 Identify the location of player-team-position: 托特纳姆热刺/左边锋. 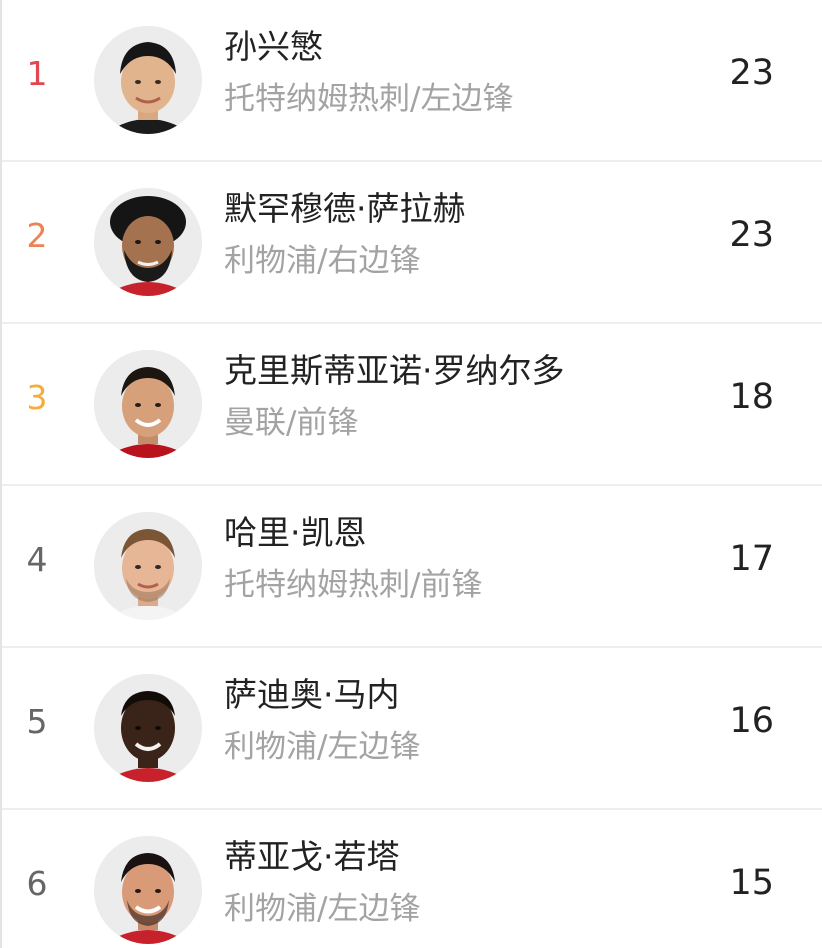
(369, 99).